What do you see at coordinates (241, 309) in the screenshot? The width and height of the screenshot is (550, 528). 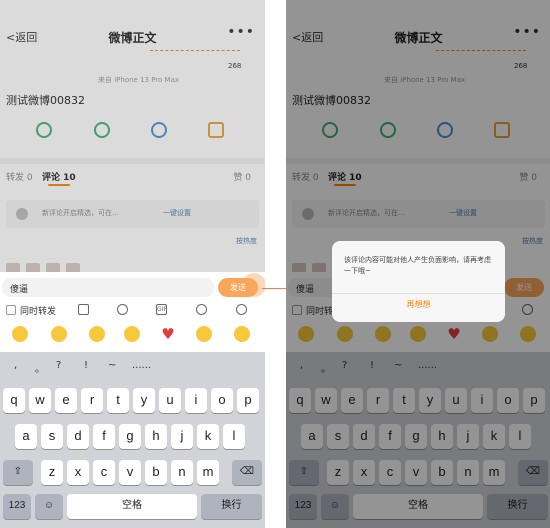 I see `plus-icon` at bounding box center [241, 309].